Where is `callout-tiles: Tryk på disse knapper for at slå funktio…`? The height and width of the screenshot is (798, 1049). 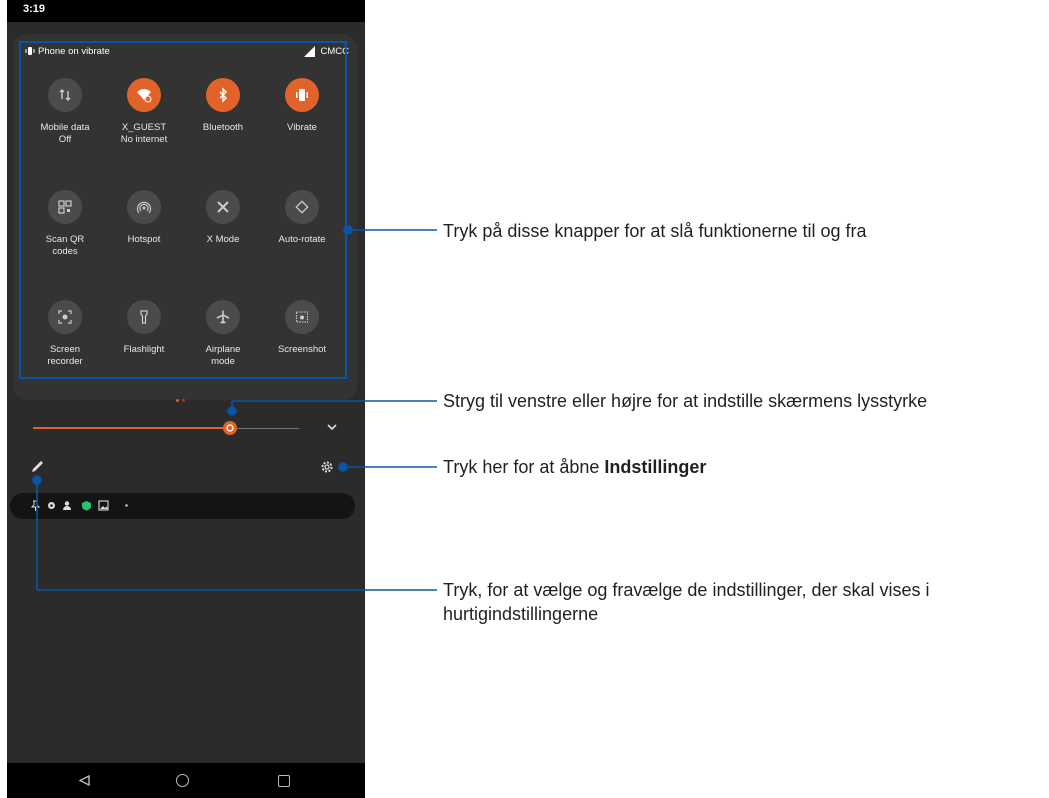 callout-tiles: Tryk på disse knapper for at slå funktio… is located at coordinates (655, 231).